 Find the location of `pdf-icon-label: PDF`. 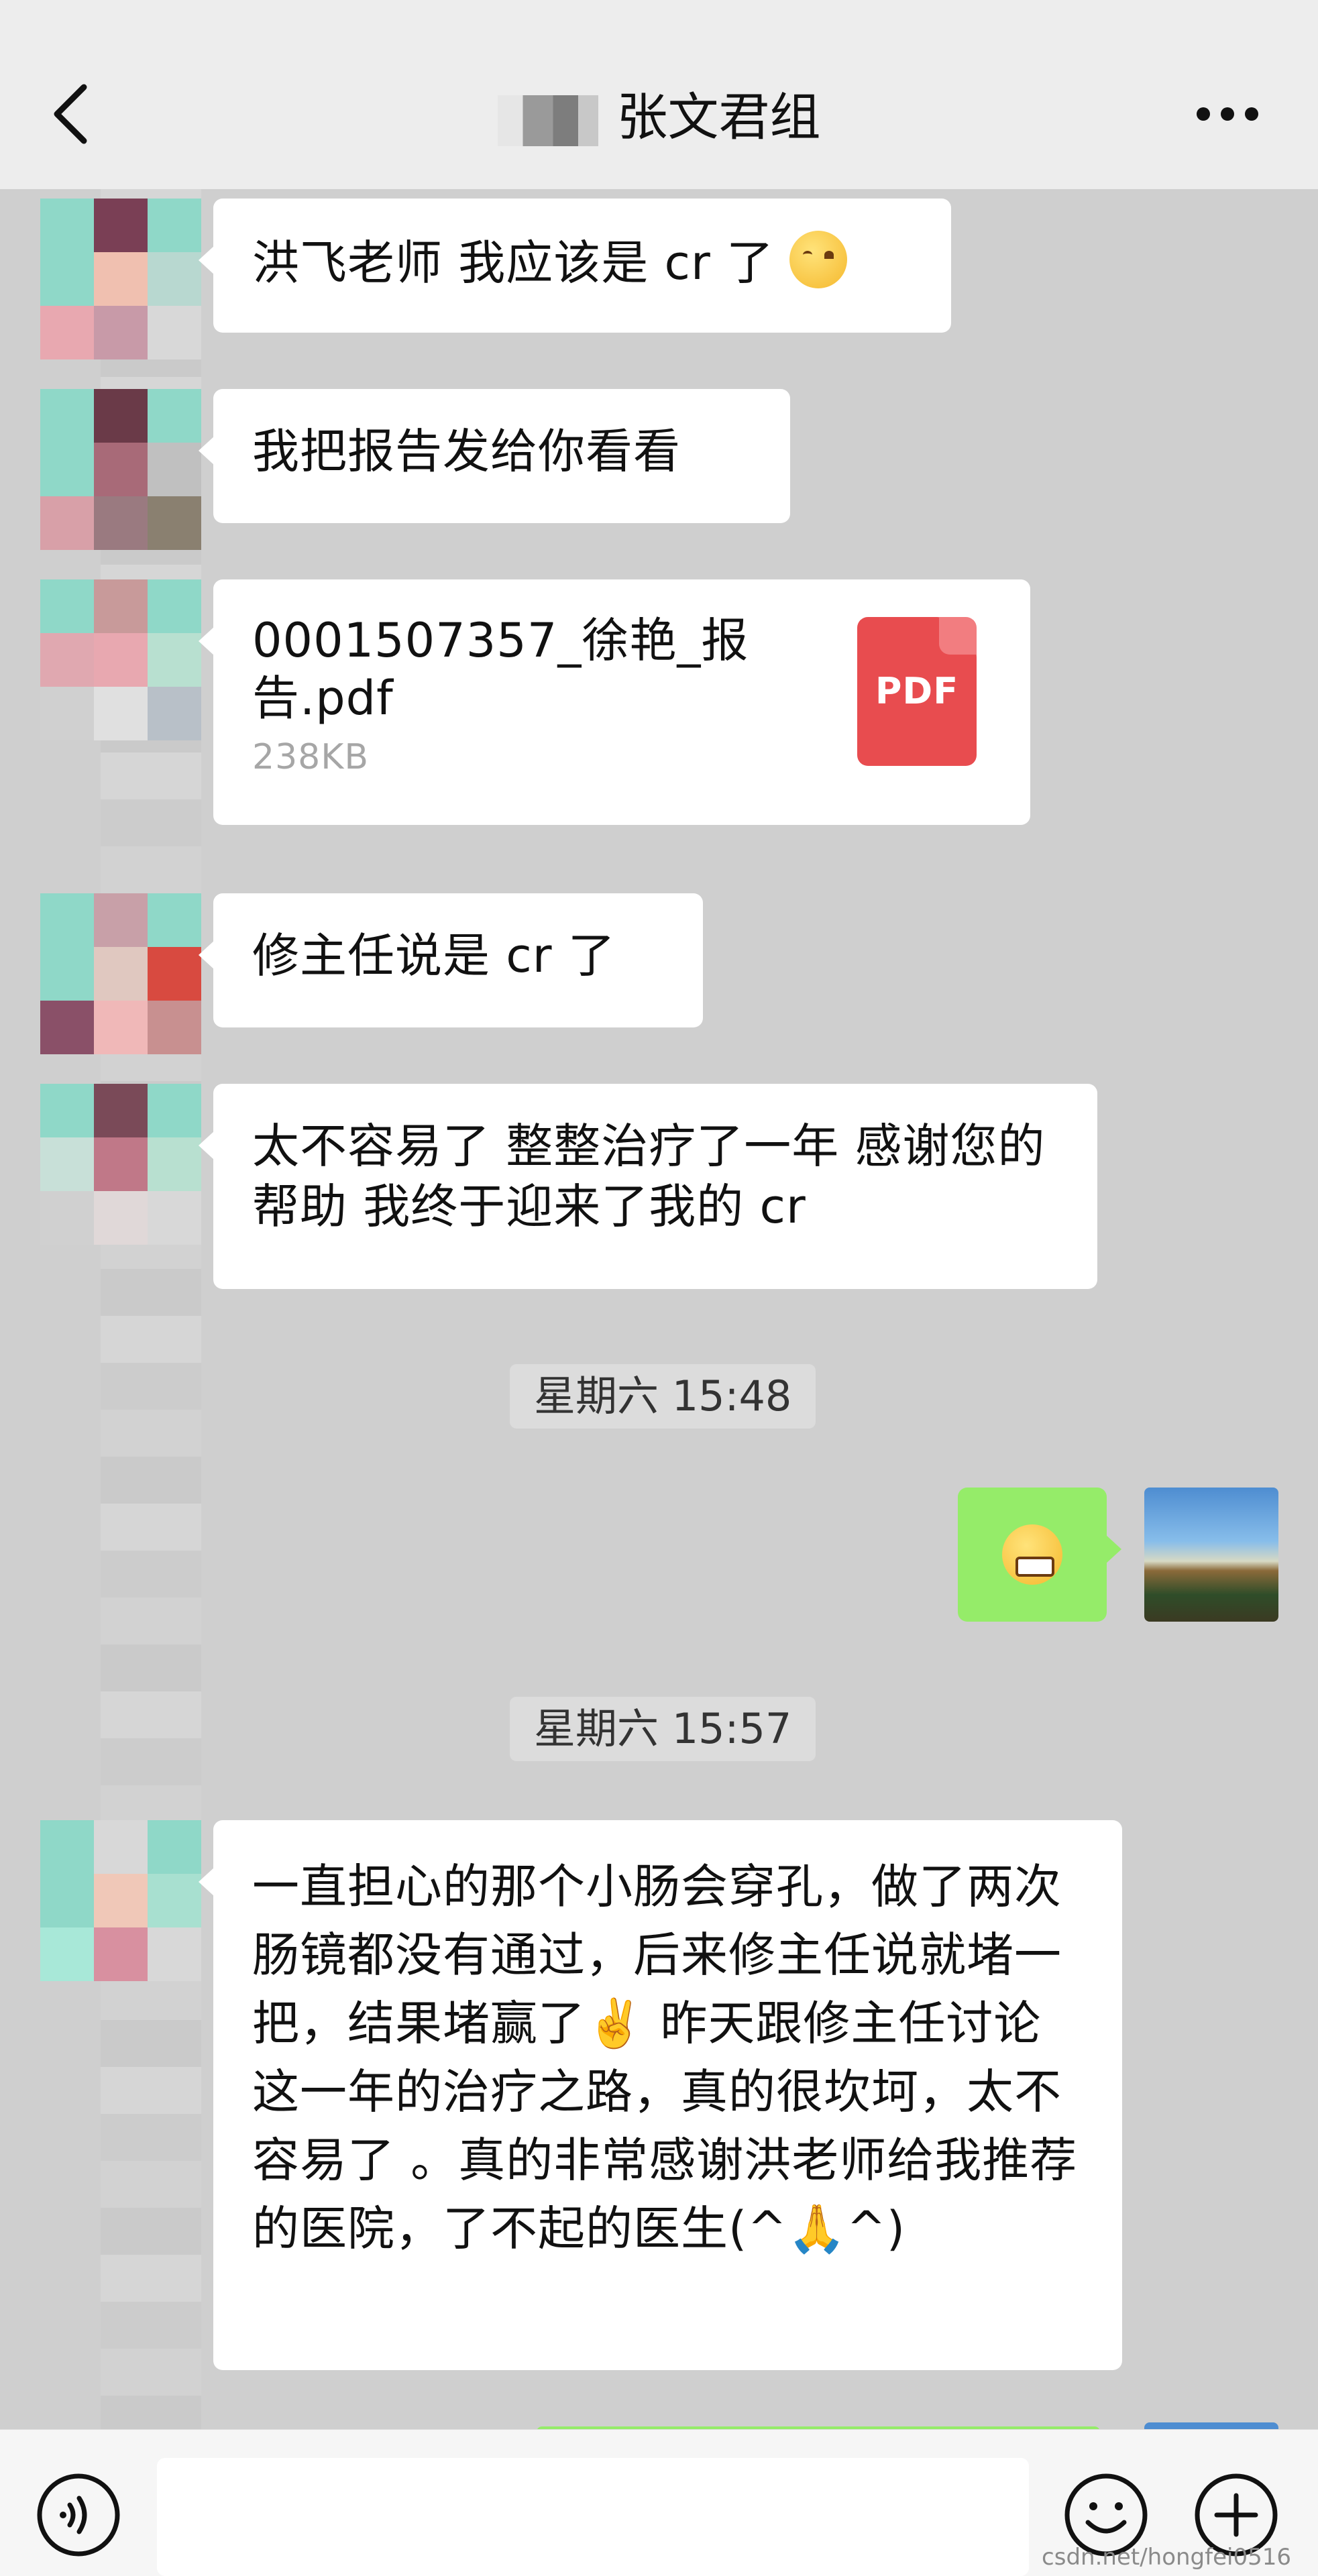

pdf-icon-label: PDF is located at coordinates (917, 691).